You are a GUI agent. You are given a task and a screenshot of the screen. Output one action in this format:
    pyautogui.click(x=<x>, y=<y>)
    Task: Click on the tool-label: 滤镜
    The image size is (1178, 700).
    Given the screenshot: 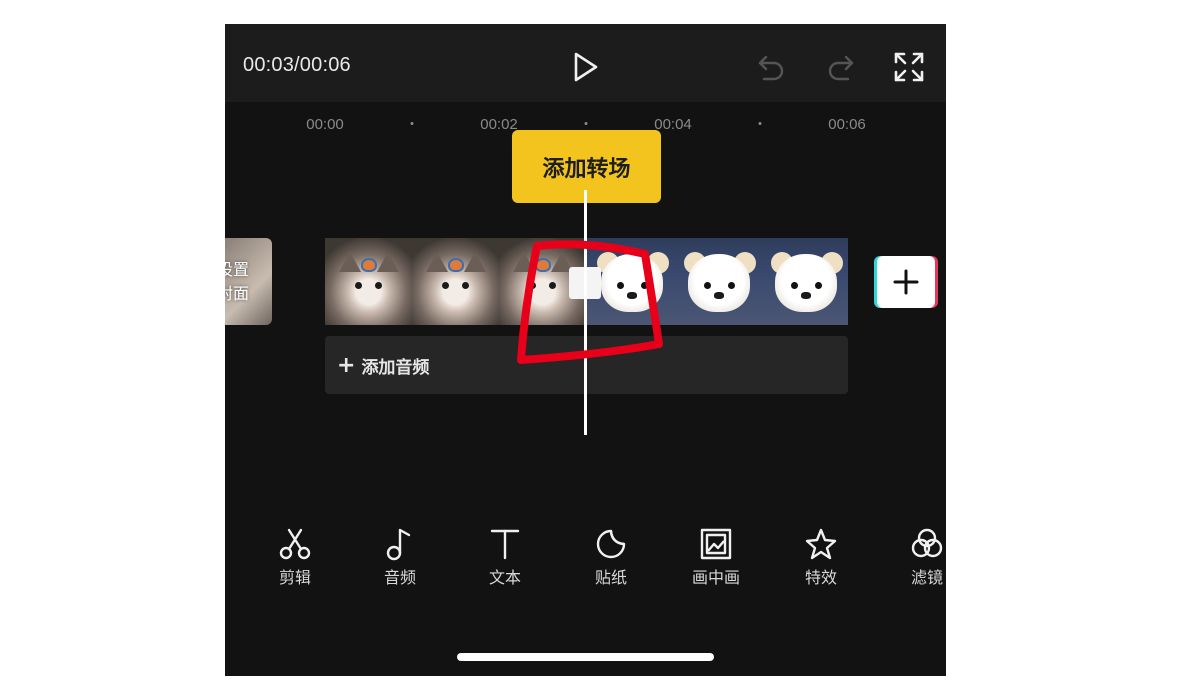 What is the action you would take?
    pyautogui.click(x=926, y=577)
    